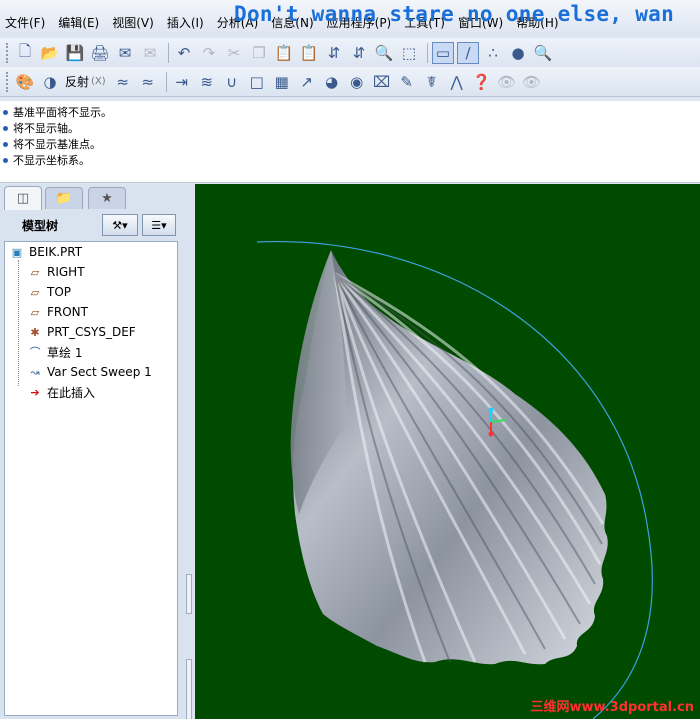  I want to click on folders-icon: 📁, so click(64, 198).